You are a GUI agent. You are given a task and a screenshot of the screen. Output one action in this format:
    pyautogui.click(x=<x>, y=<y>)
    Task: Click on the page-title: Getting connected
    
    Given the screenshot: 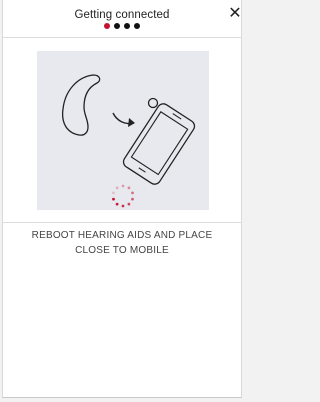 What is the action you would take?
    pyautogui.click(x=122, y=15)
    